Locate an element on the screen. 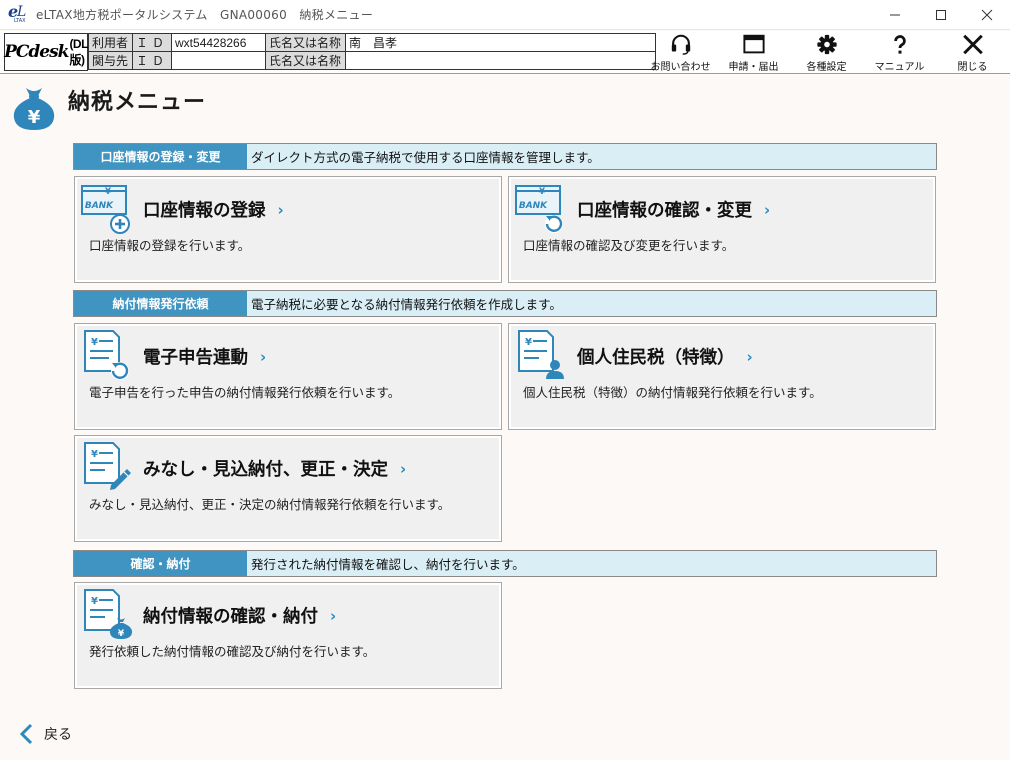 The height and width of the screenshot is (760, 1010). minimize-button is located at coordinates (895, 15).